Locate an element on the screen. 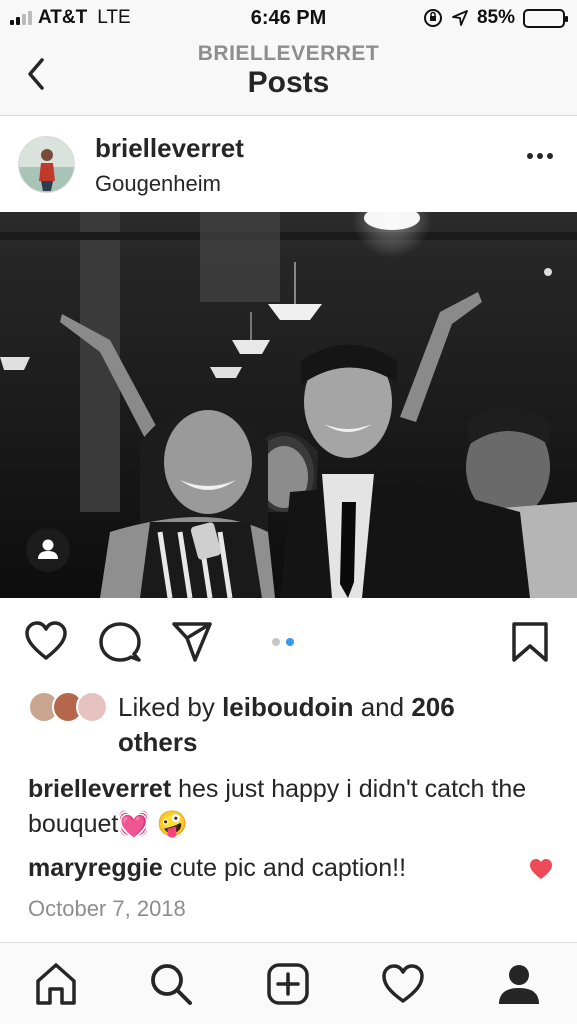 This screenshot has width=577, height=1024. likes-row: Liked by leiboudoin and 206 others is located at coordinates (288, 723).